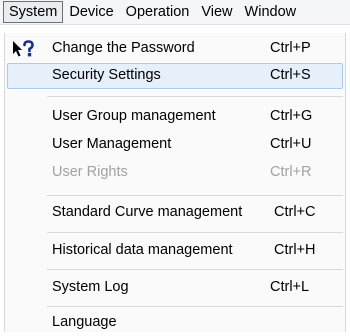 The height and width of the screenshot is (336, 350). I want to click on menu-item-language: Language, so click(175, 323).